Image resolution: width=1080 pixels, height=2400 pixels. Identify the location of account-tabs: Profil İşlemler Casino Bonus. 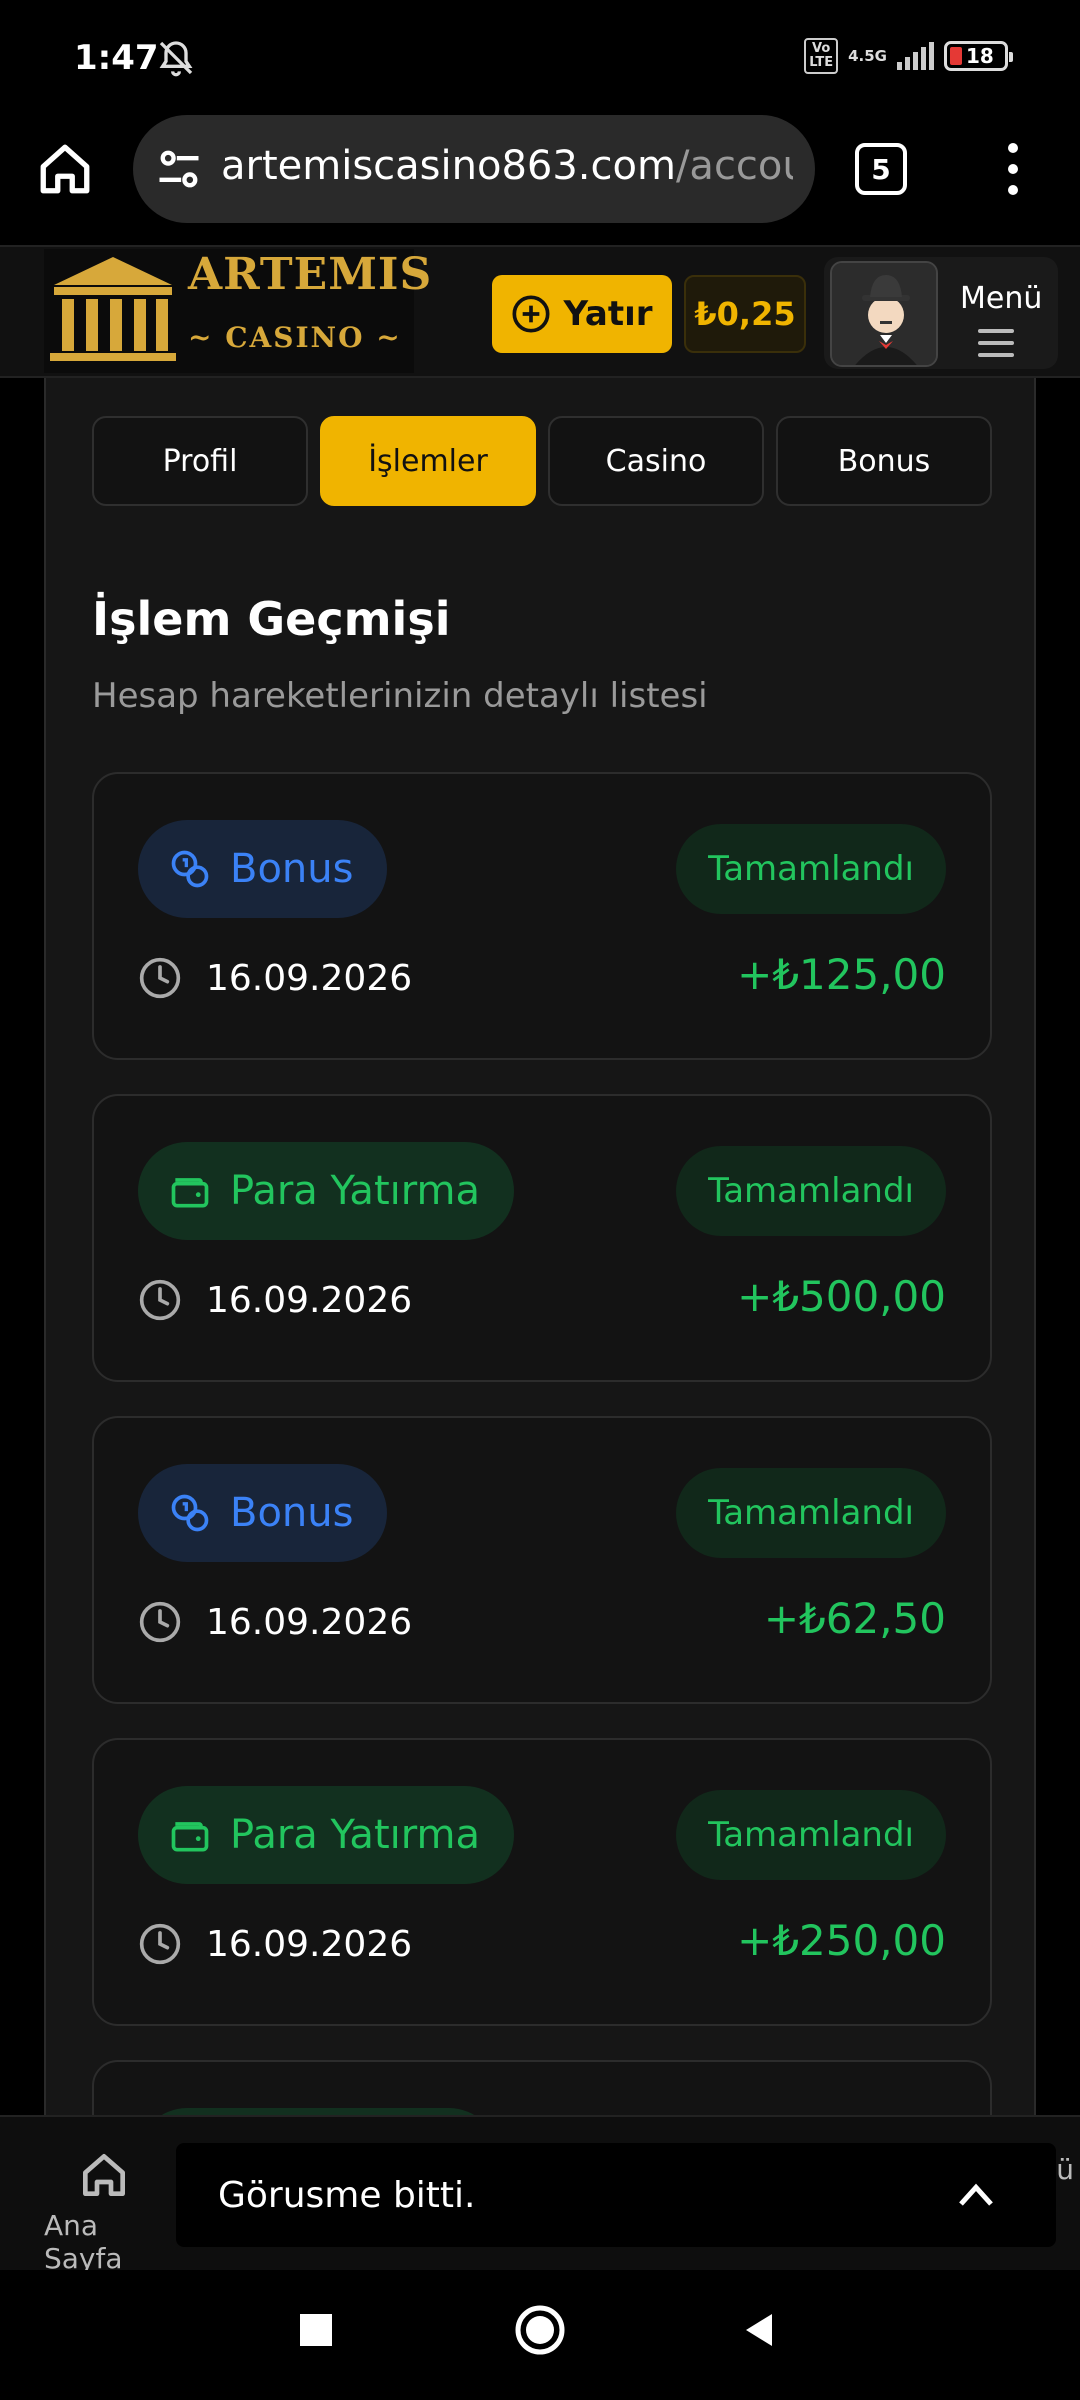
(542, 461).